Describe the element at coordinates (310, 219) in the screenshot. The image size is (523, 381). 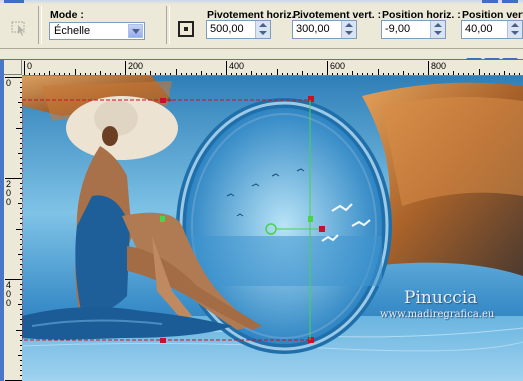
I see `skew-handle` at that location.